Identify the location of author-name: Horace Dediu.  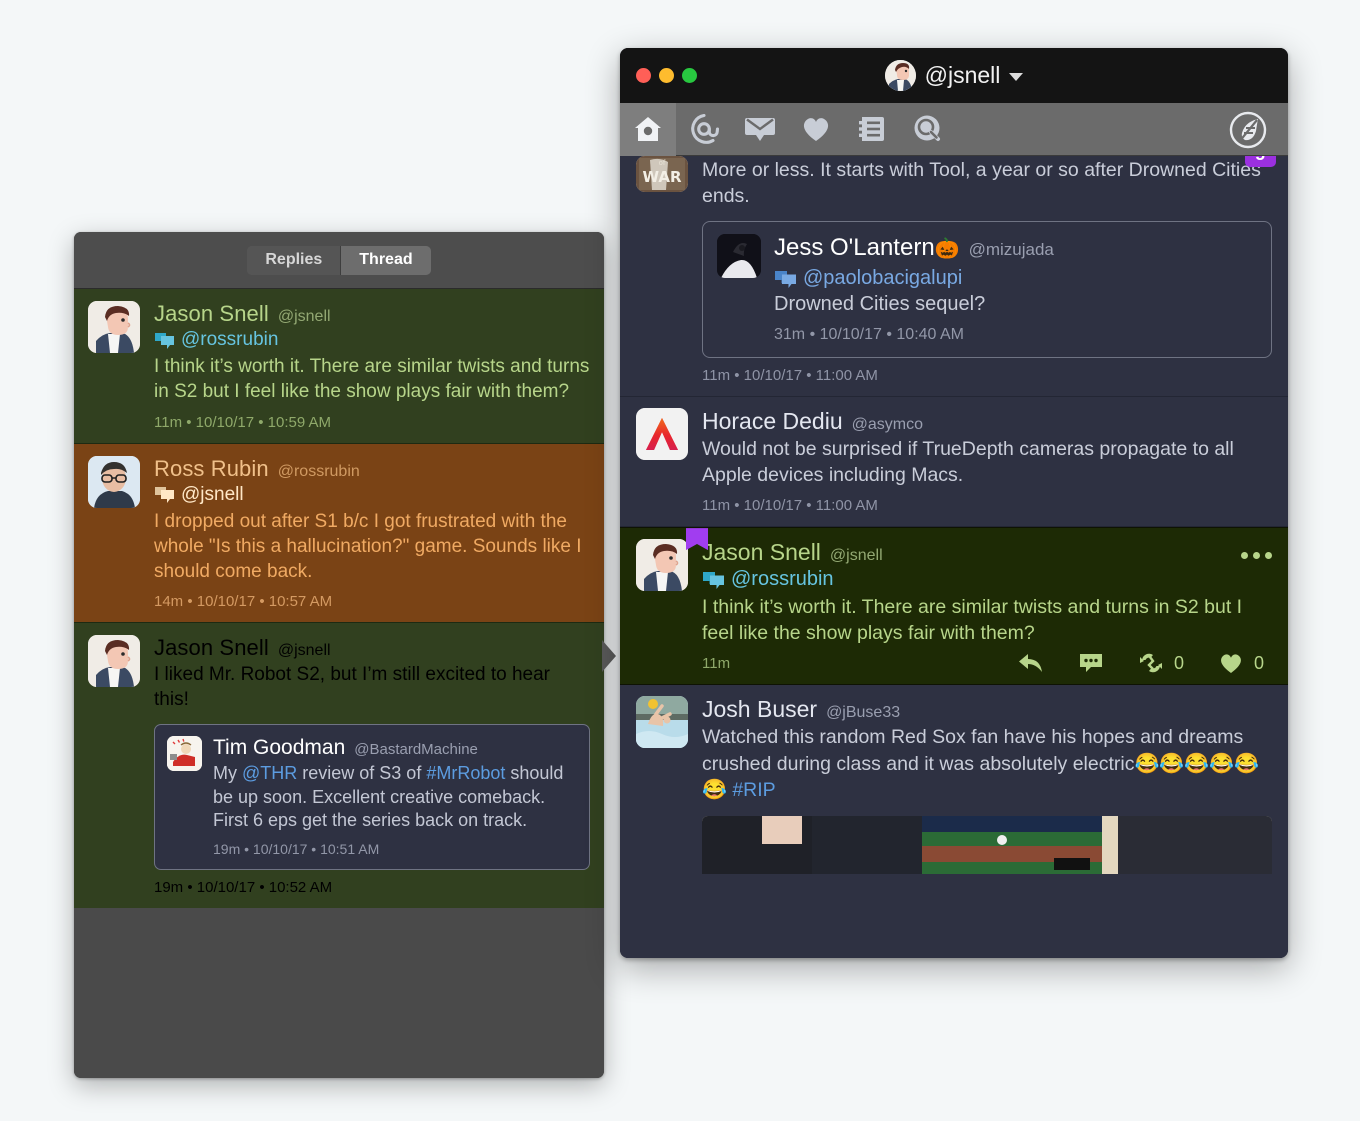
(772, 421).